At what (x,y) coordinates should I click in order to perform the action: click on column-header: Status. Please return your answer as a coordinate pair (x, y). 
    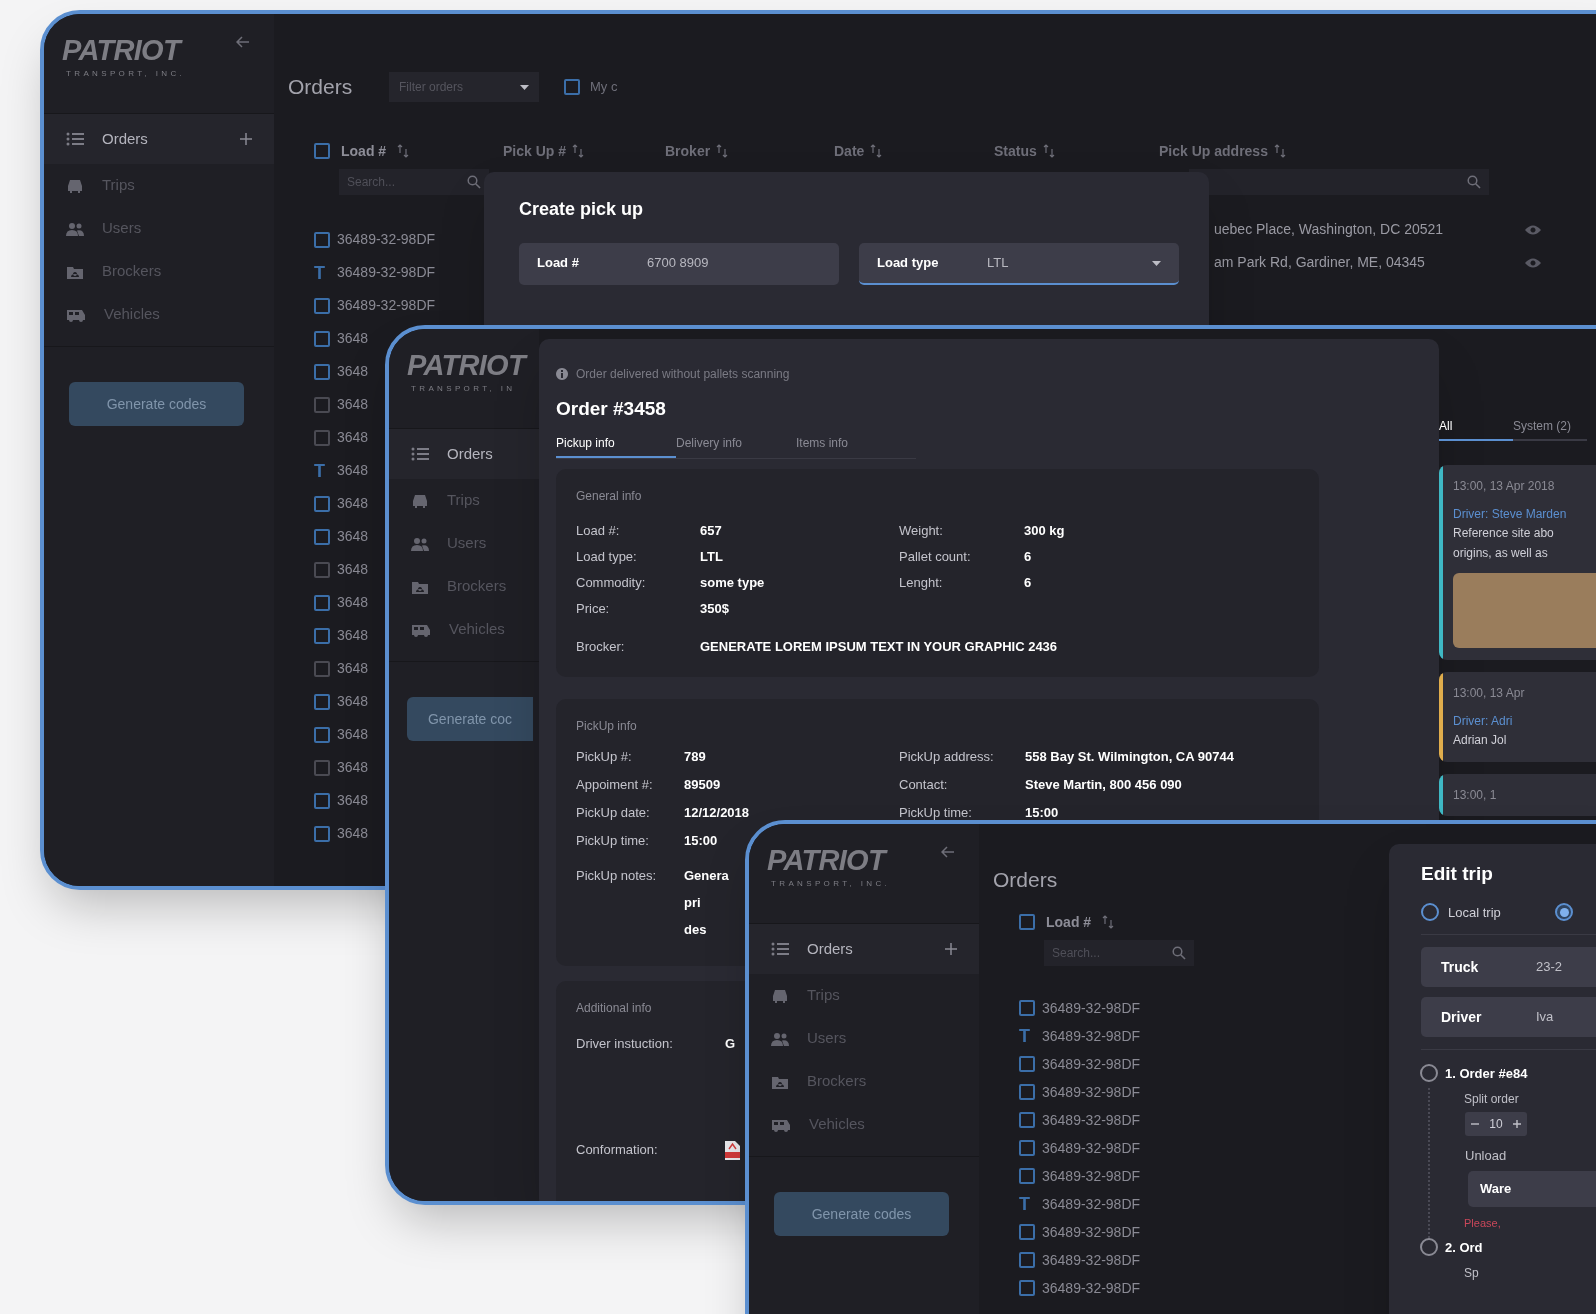
    Looking at the image, I should click on (1015, 151).